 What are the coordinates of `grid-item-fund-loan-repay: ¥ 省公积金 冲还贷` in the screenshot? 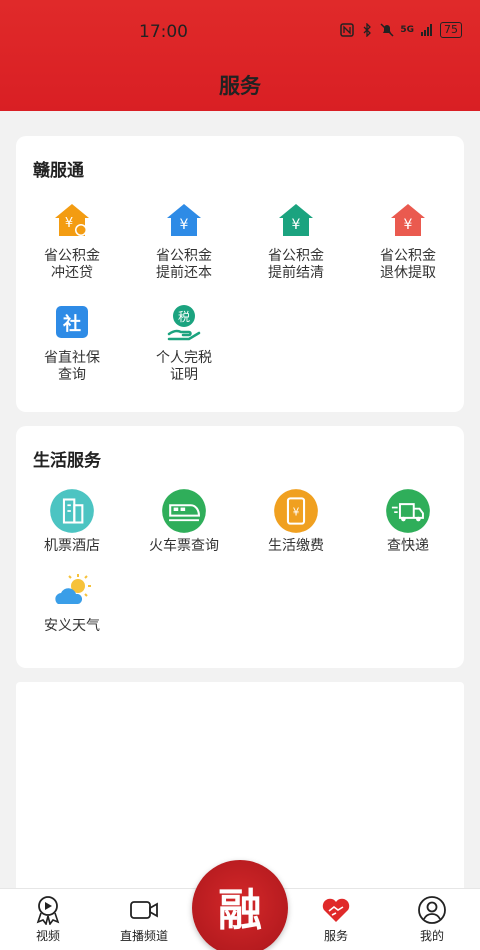 It's located at (72, 241).